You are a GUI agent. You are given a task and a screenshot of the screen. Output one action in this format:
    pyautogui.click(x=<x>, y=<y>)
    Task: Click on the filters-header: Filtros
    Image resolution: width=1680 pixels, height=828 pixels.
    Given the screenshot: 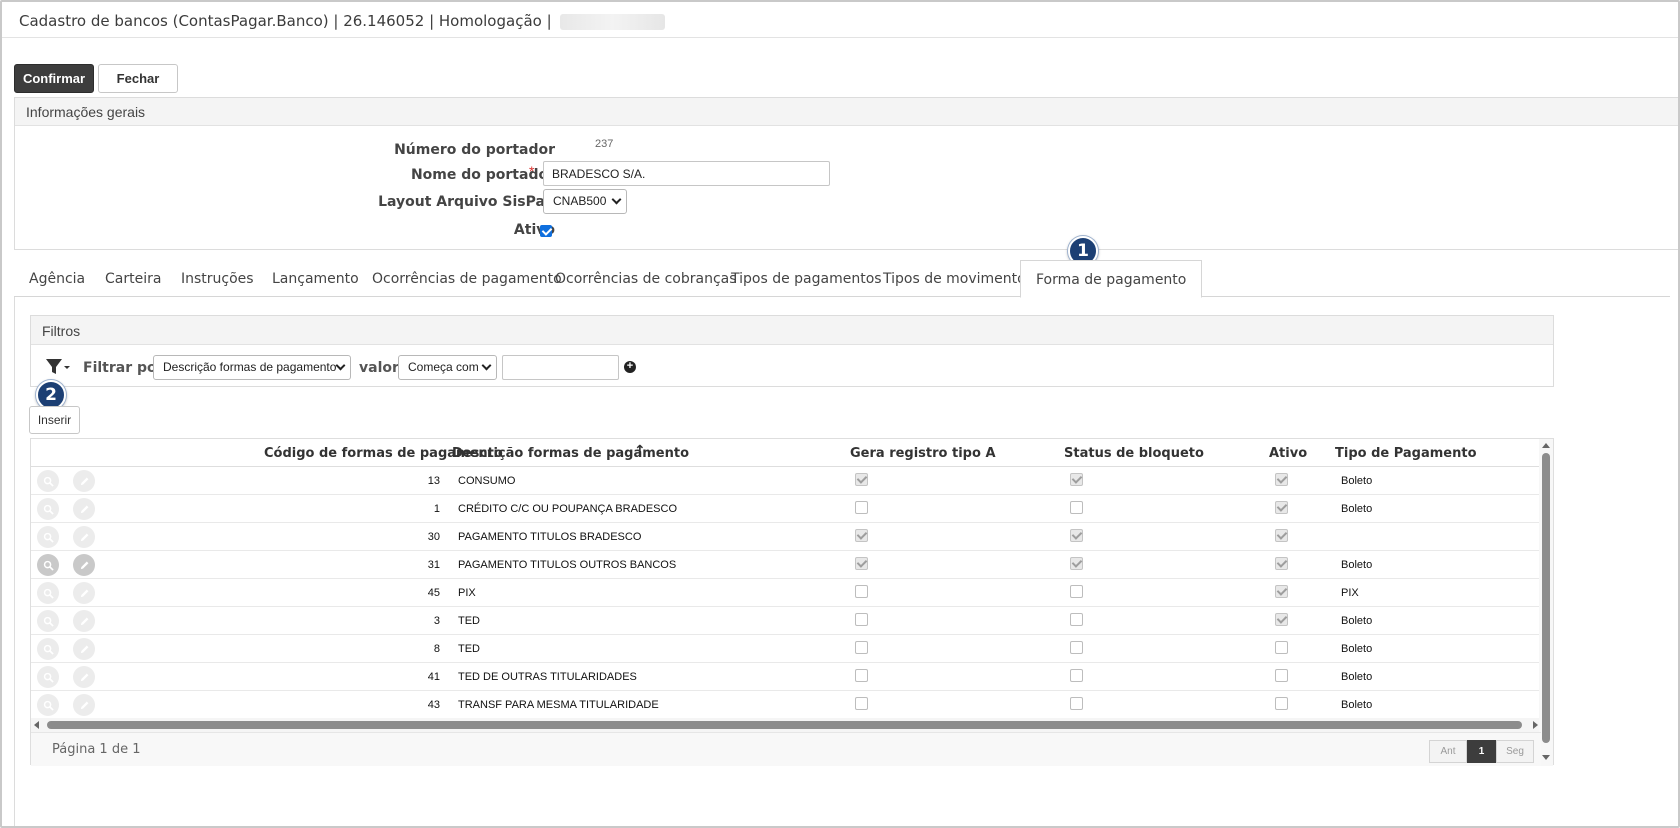 What is the action you would take?
    pyautogui.click(x=792, y=330)
    